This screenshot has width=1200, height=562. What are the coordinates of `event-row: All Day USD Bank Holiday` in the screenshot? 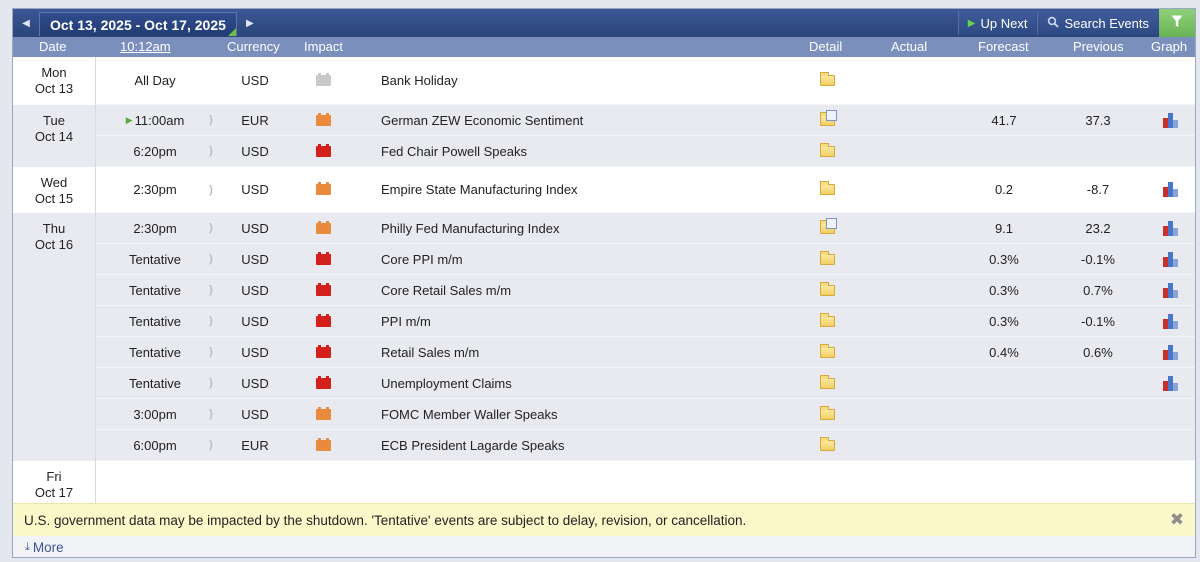 It's located at (604, 81).